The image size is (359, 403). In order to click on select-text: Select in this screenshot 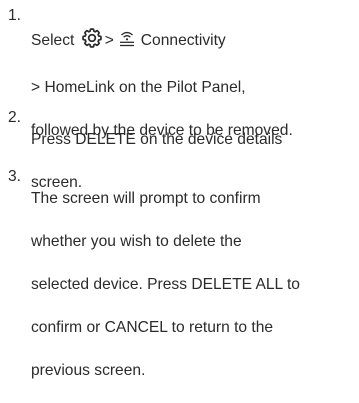, I will do `click(53, 40)`.